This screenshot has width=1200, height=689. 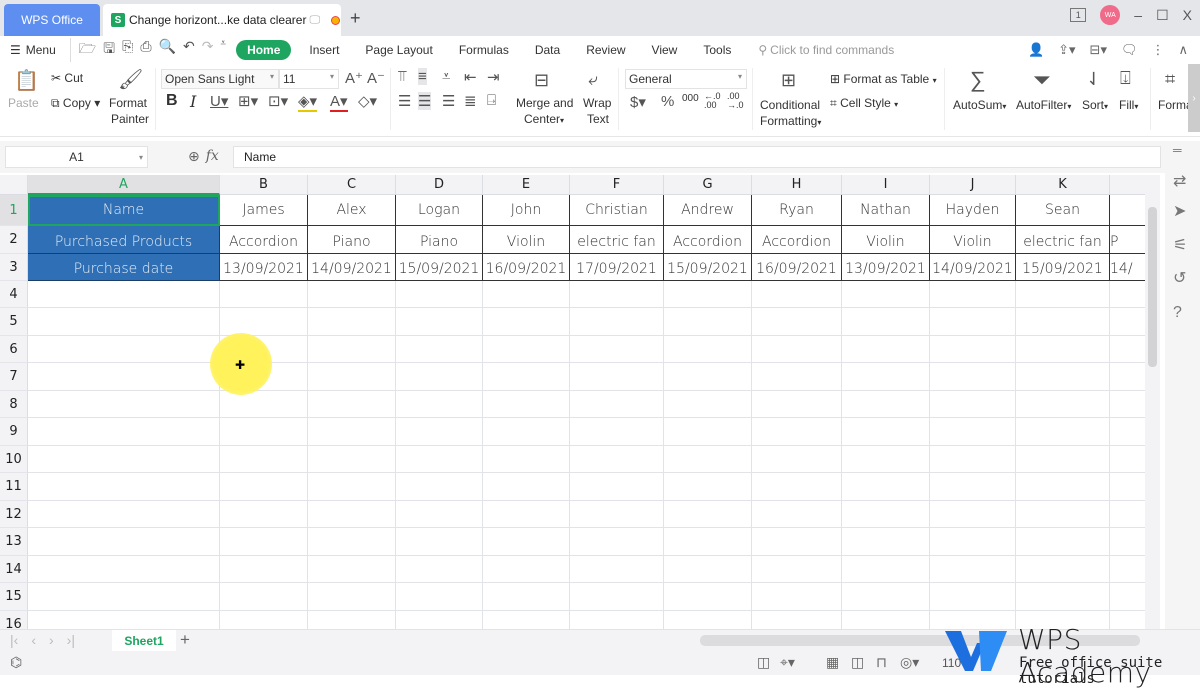 I want to click on format-painter-label-2: Painter, so click(x=130, y=119).